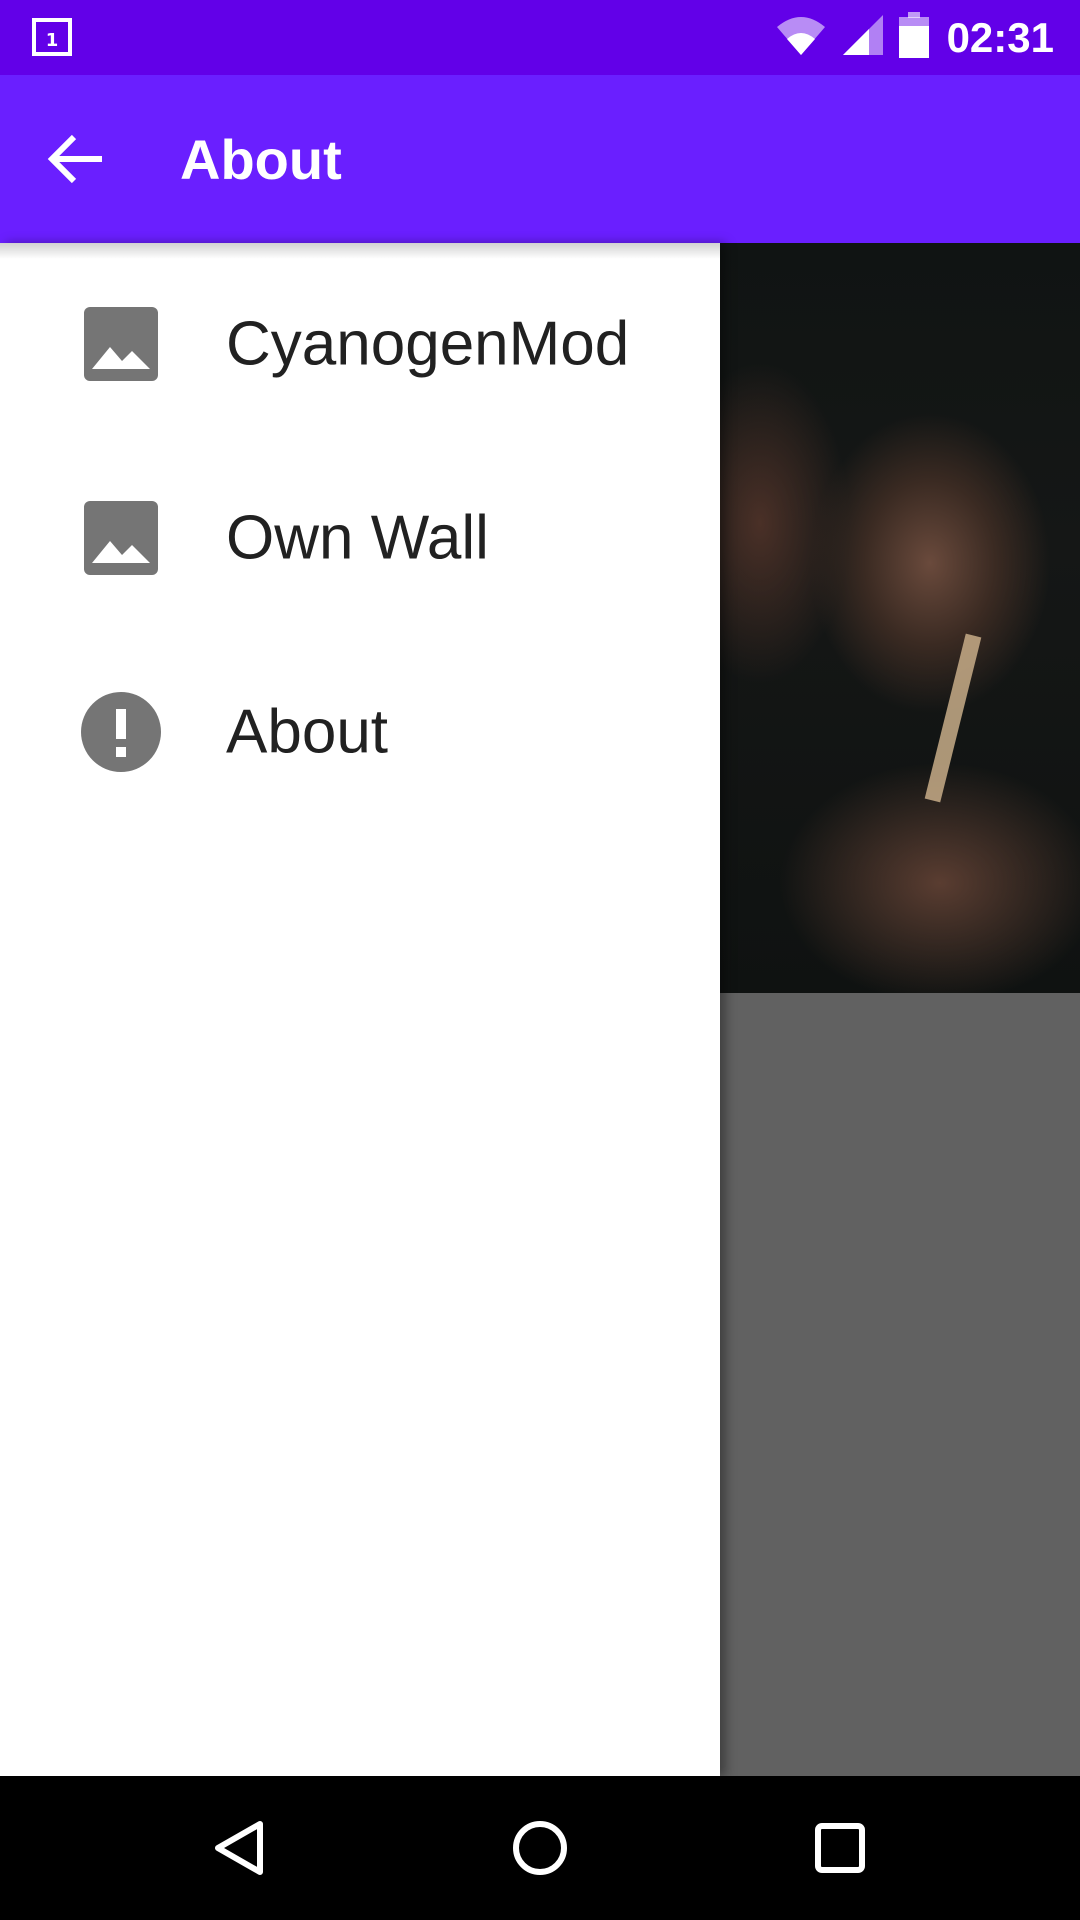  I want to click on nav-back-button, so click(240, 1848).